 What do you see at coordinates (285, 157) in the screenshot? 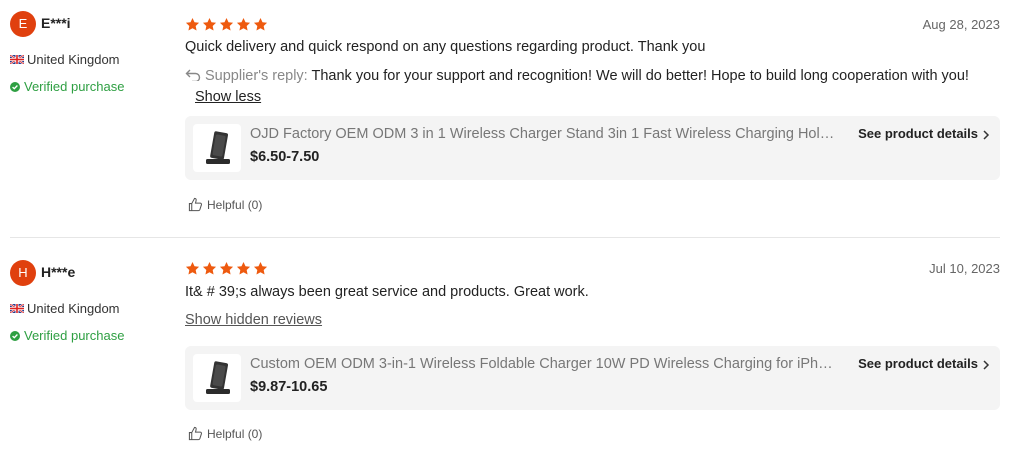
I see `product-price: $6.50-7.50` at bounding box center [285, 157].